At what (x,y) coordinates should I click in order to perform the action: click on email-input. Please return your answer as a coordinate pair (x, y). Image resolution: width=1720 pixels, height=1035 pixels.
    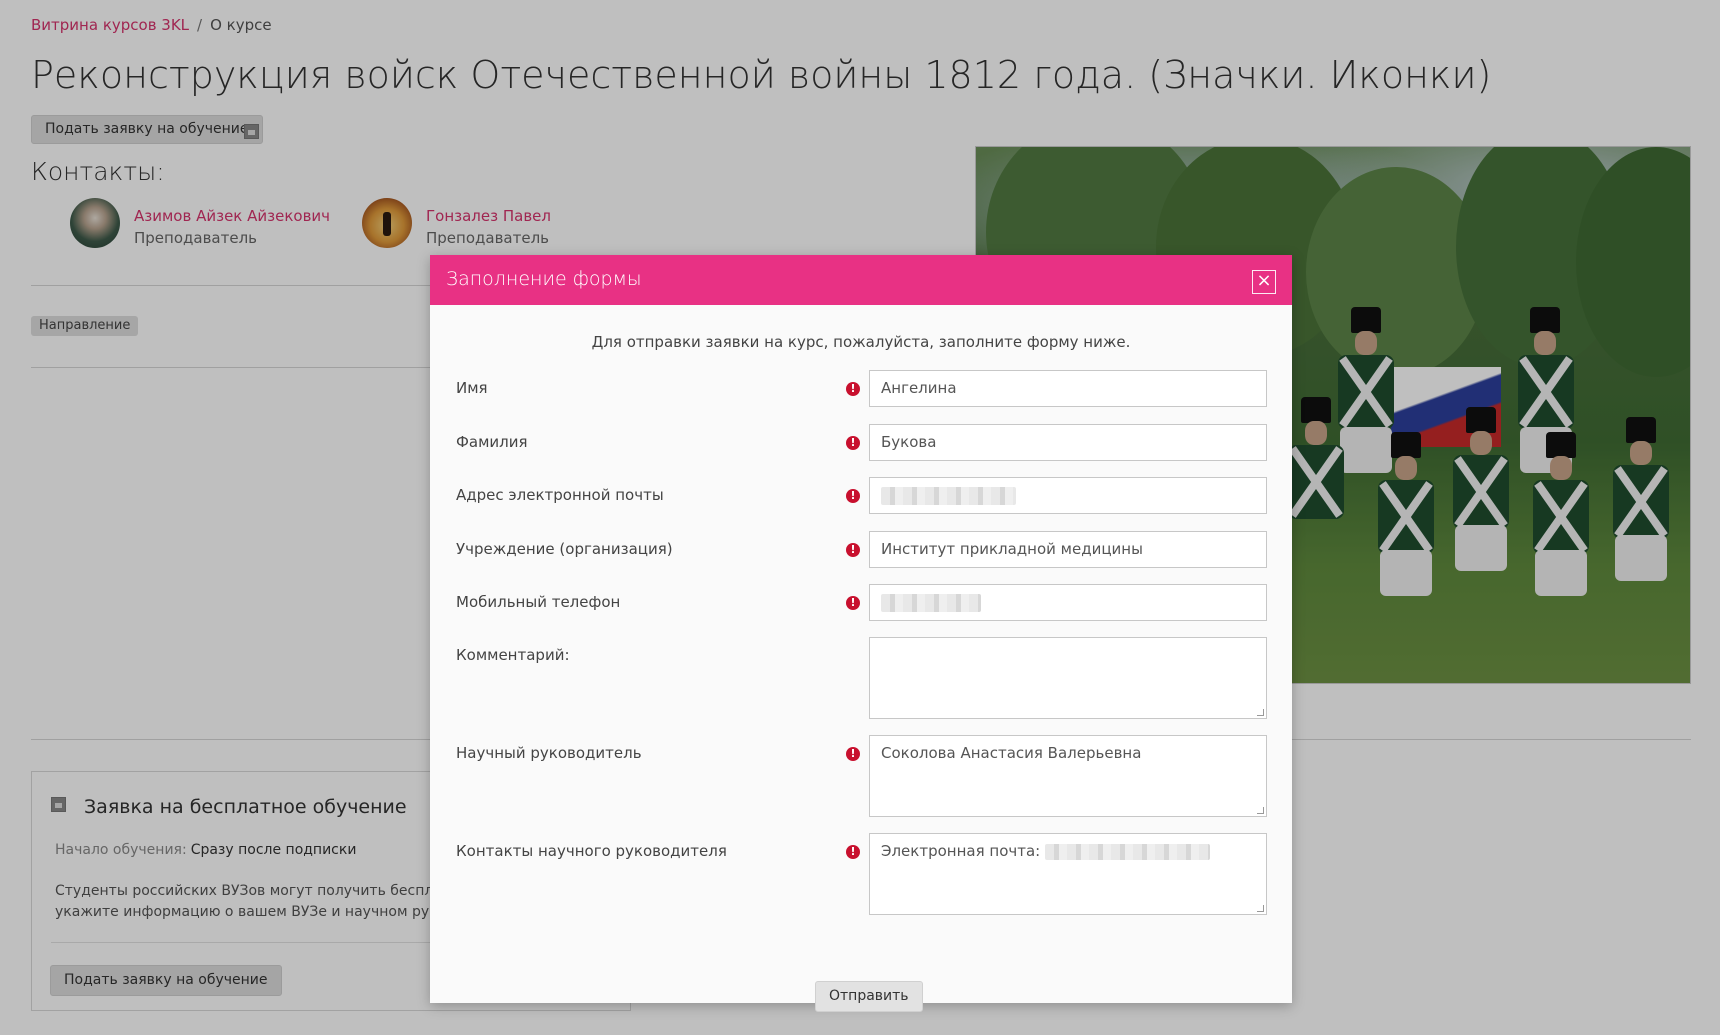
    Looking at the image, I should click on (1068, 495).